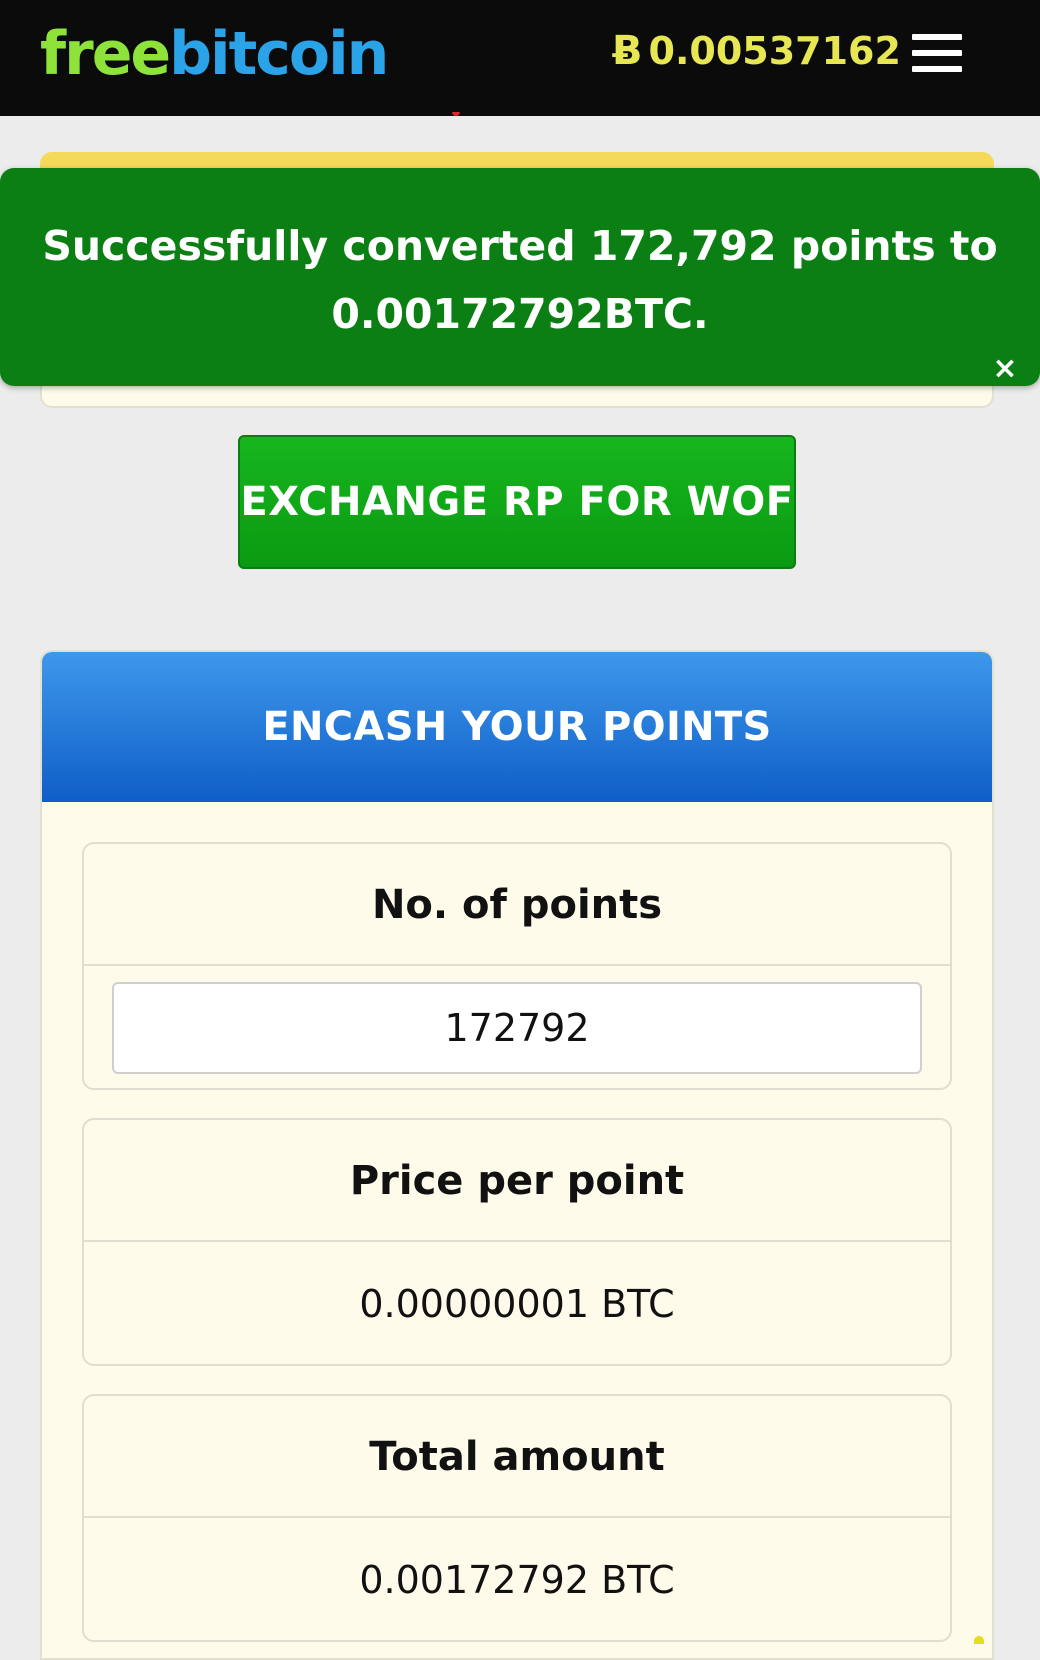 The image size is (1040, 1660). Describe the element at coordinates (517, 727) in the screenshot. I see `encash-points-title: ENCASH YOUR POINTS` at that location.